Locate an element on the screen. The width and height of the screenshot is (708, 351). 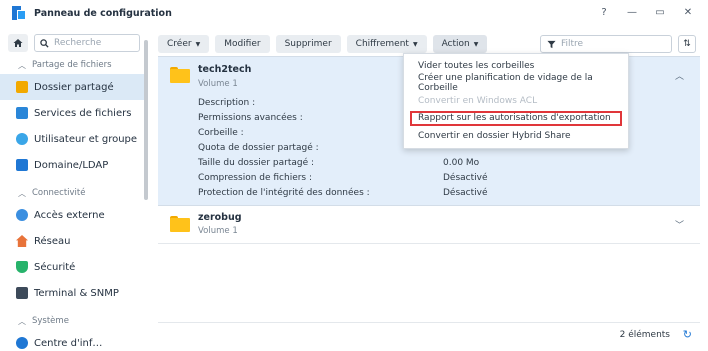
filter-input: Filtre is located at coordinates (606, 44).